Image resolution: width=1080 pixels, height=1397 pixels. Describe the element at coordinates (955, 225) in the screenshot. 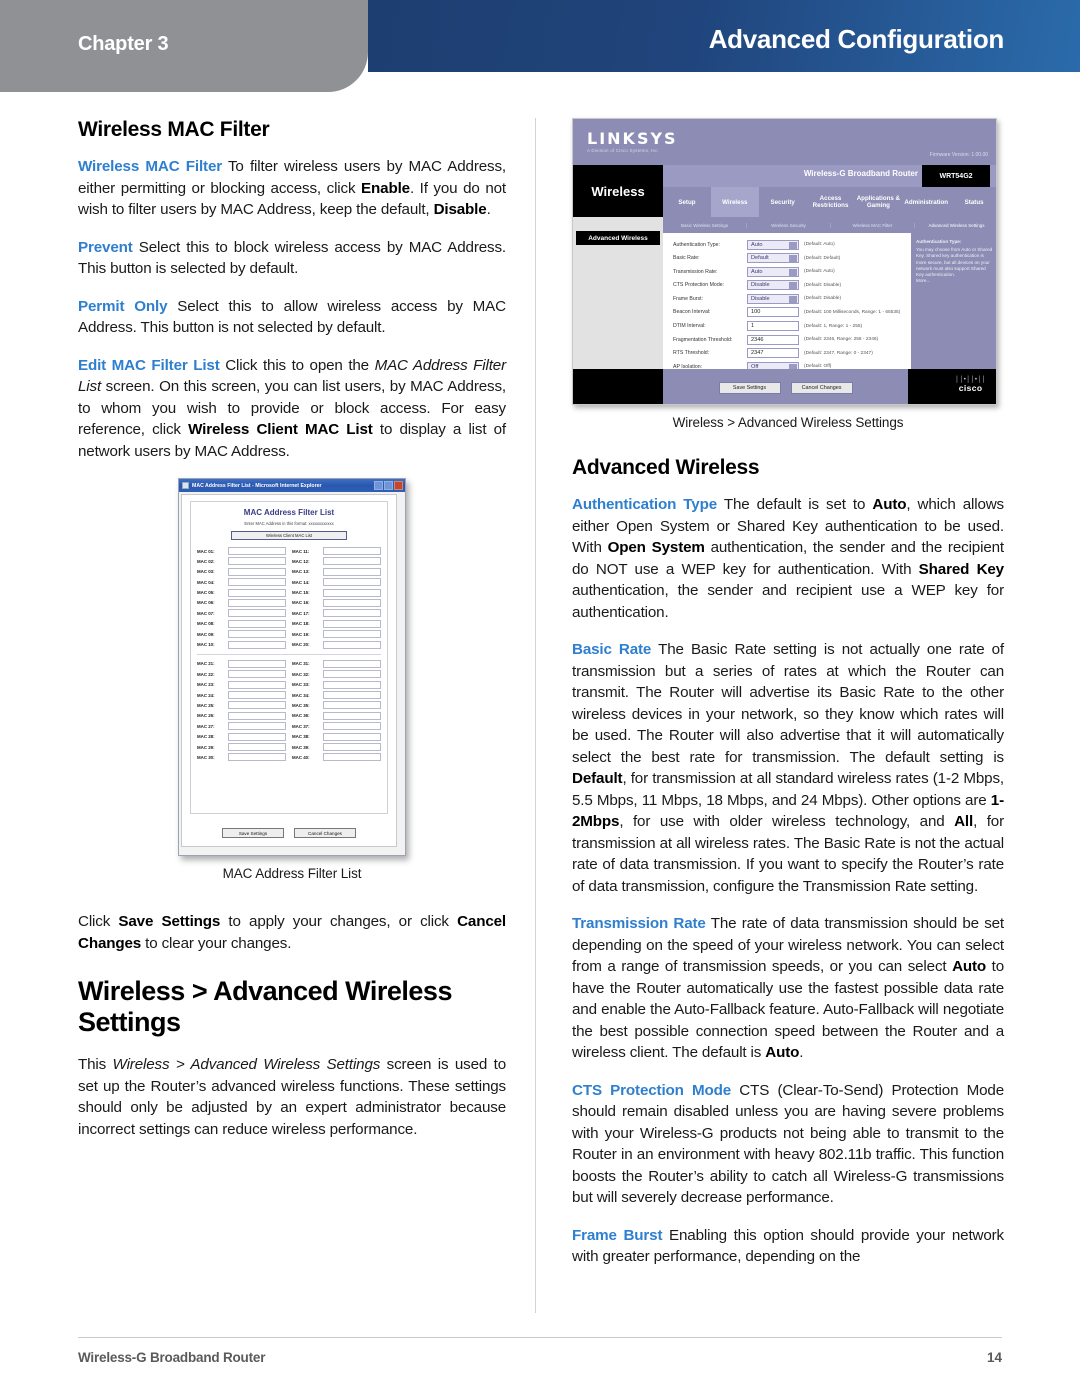

I see `router-subtab-advanced-wireless-settings: Advanced Wireless Settings` at that location.